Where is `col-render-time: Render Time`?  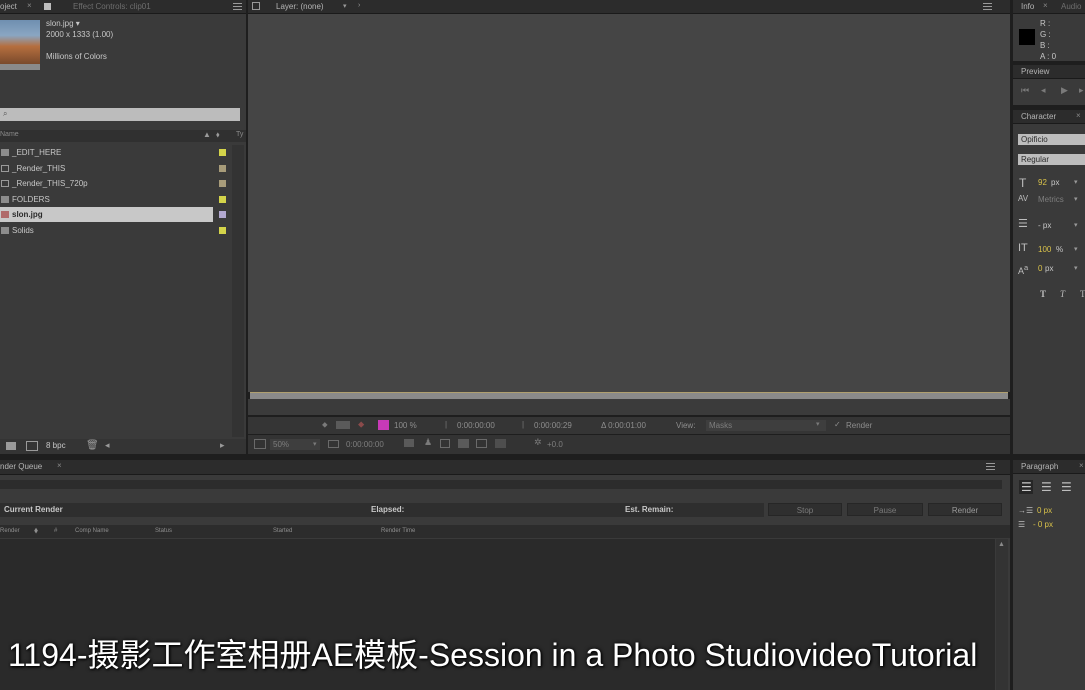 col-render-time: Render Time is located at coordinates (398, 531).